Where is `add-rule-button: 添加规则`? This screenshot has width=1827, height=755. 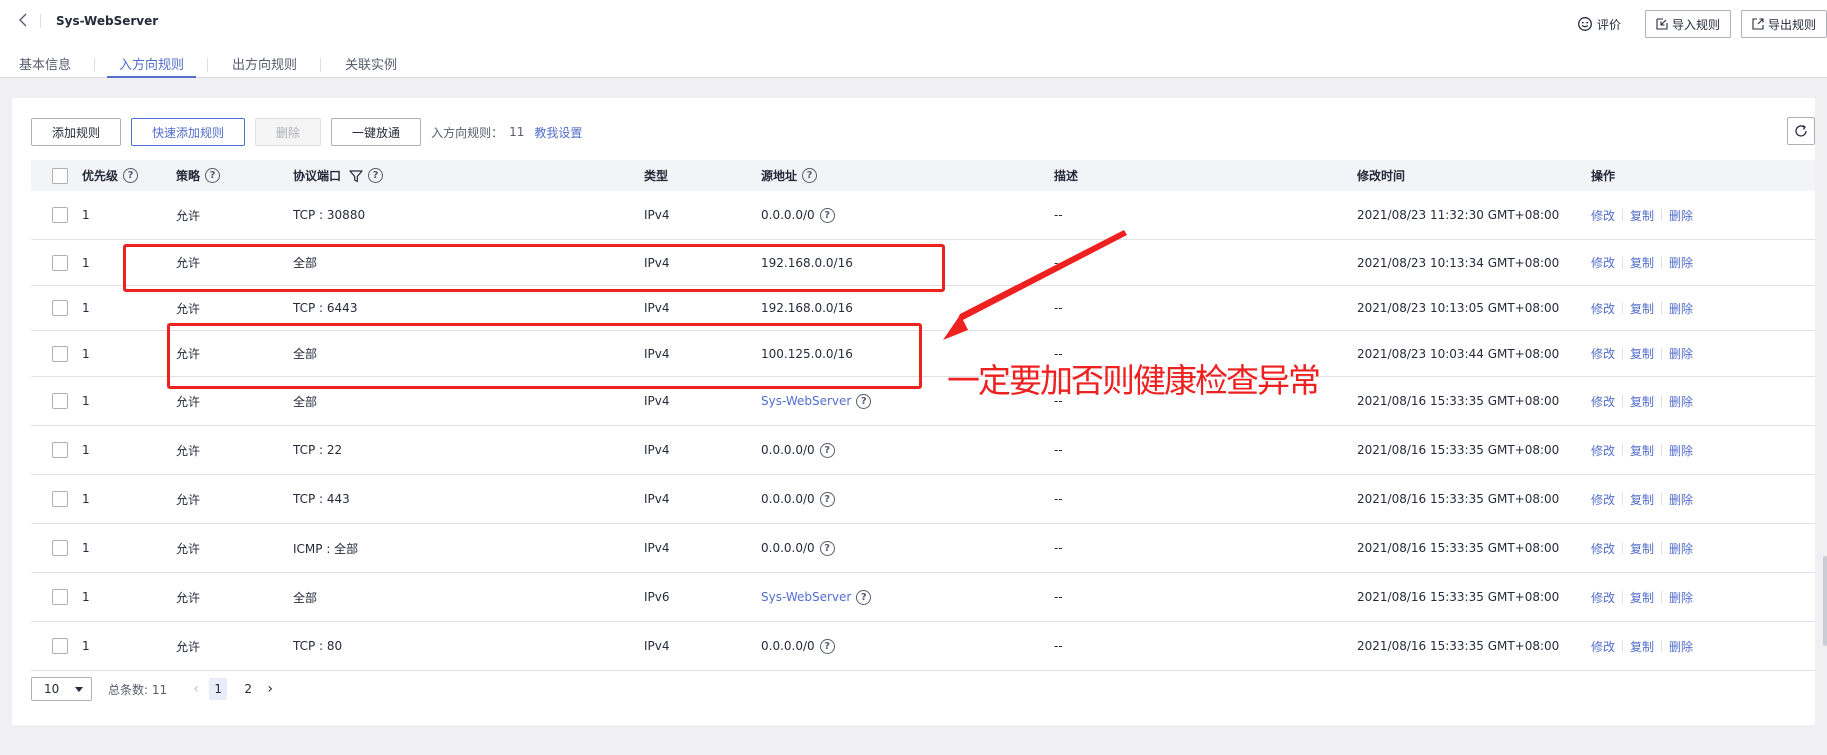 add-rule-button: 添加规则 is located at coordinates (76, 132).